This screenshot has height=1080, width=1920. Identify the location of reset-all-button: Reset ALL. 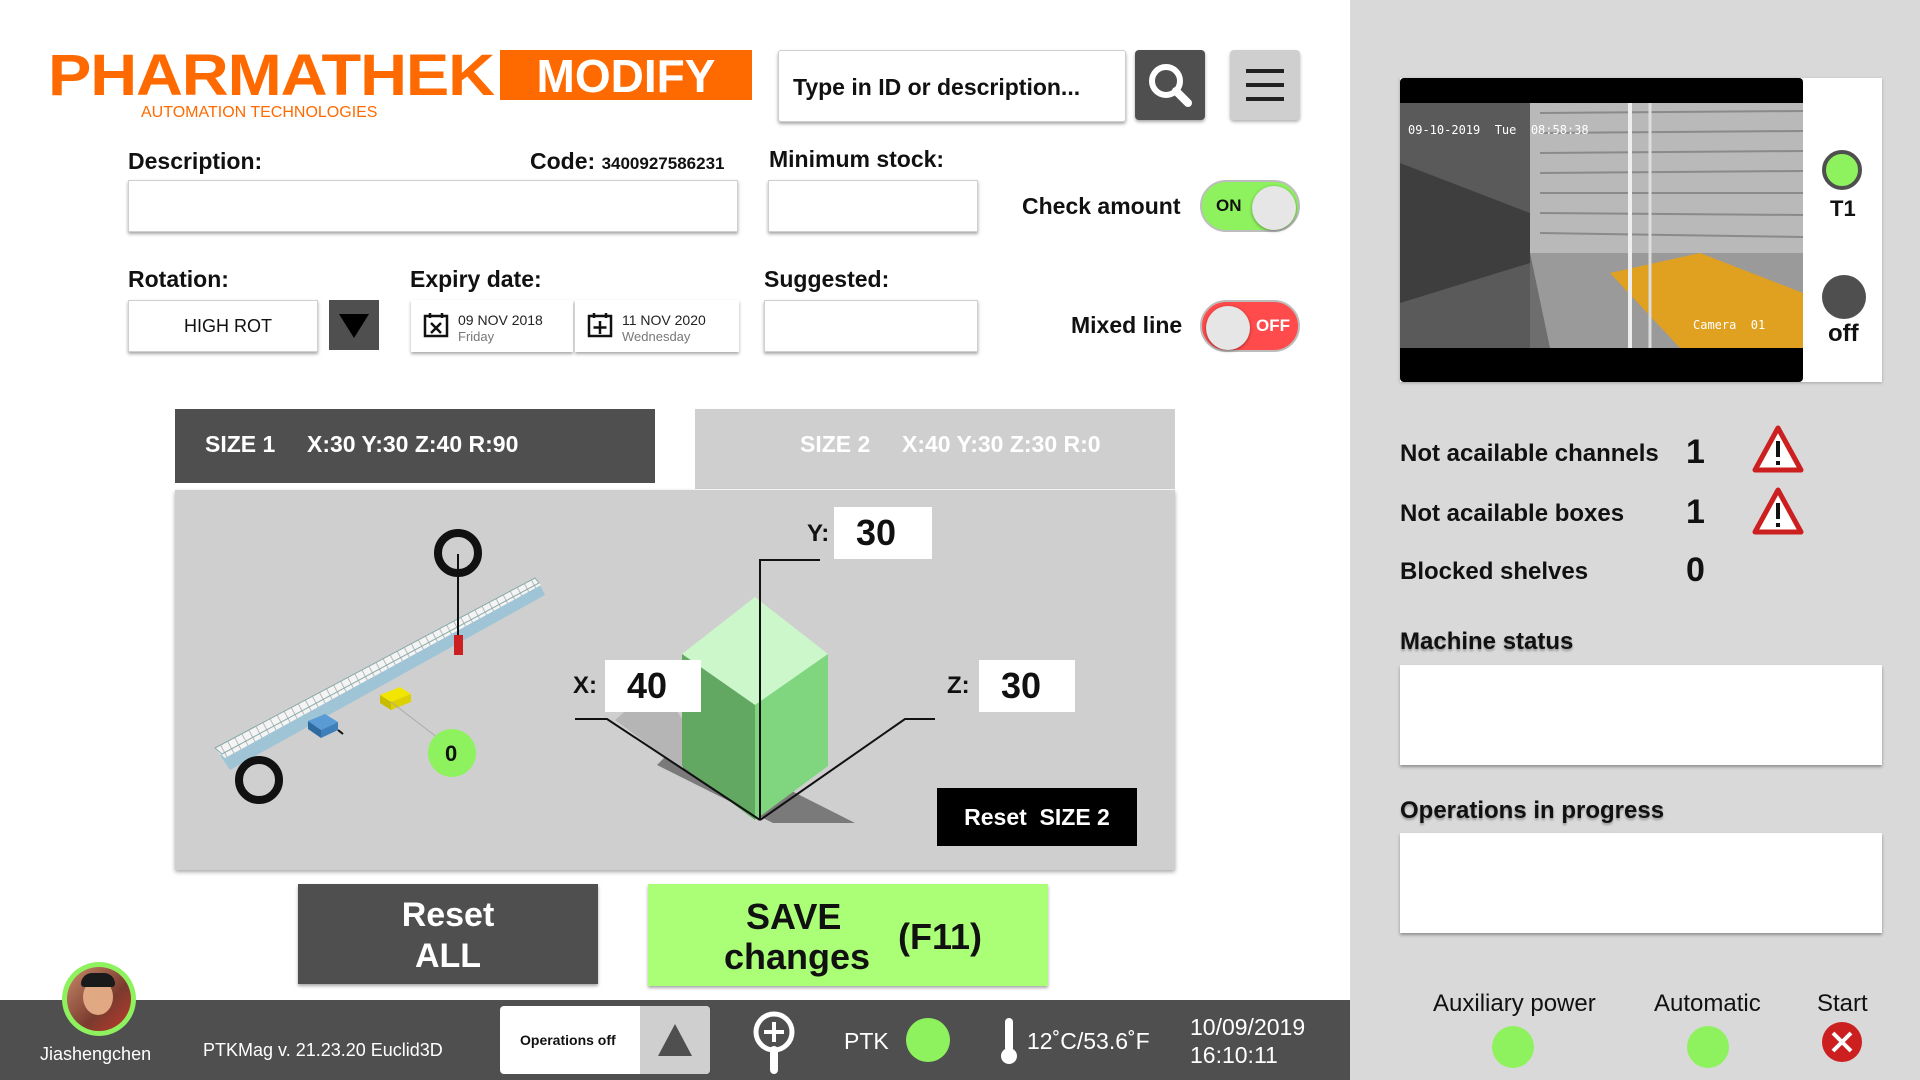
(448, 934).